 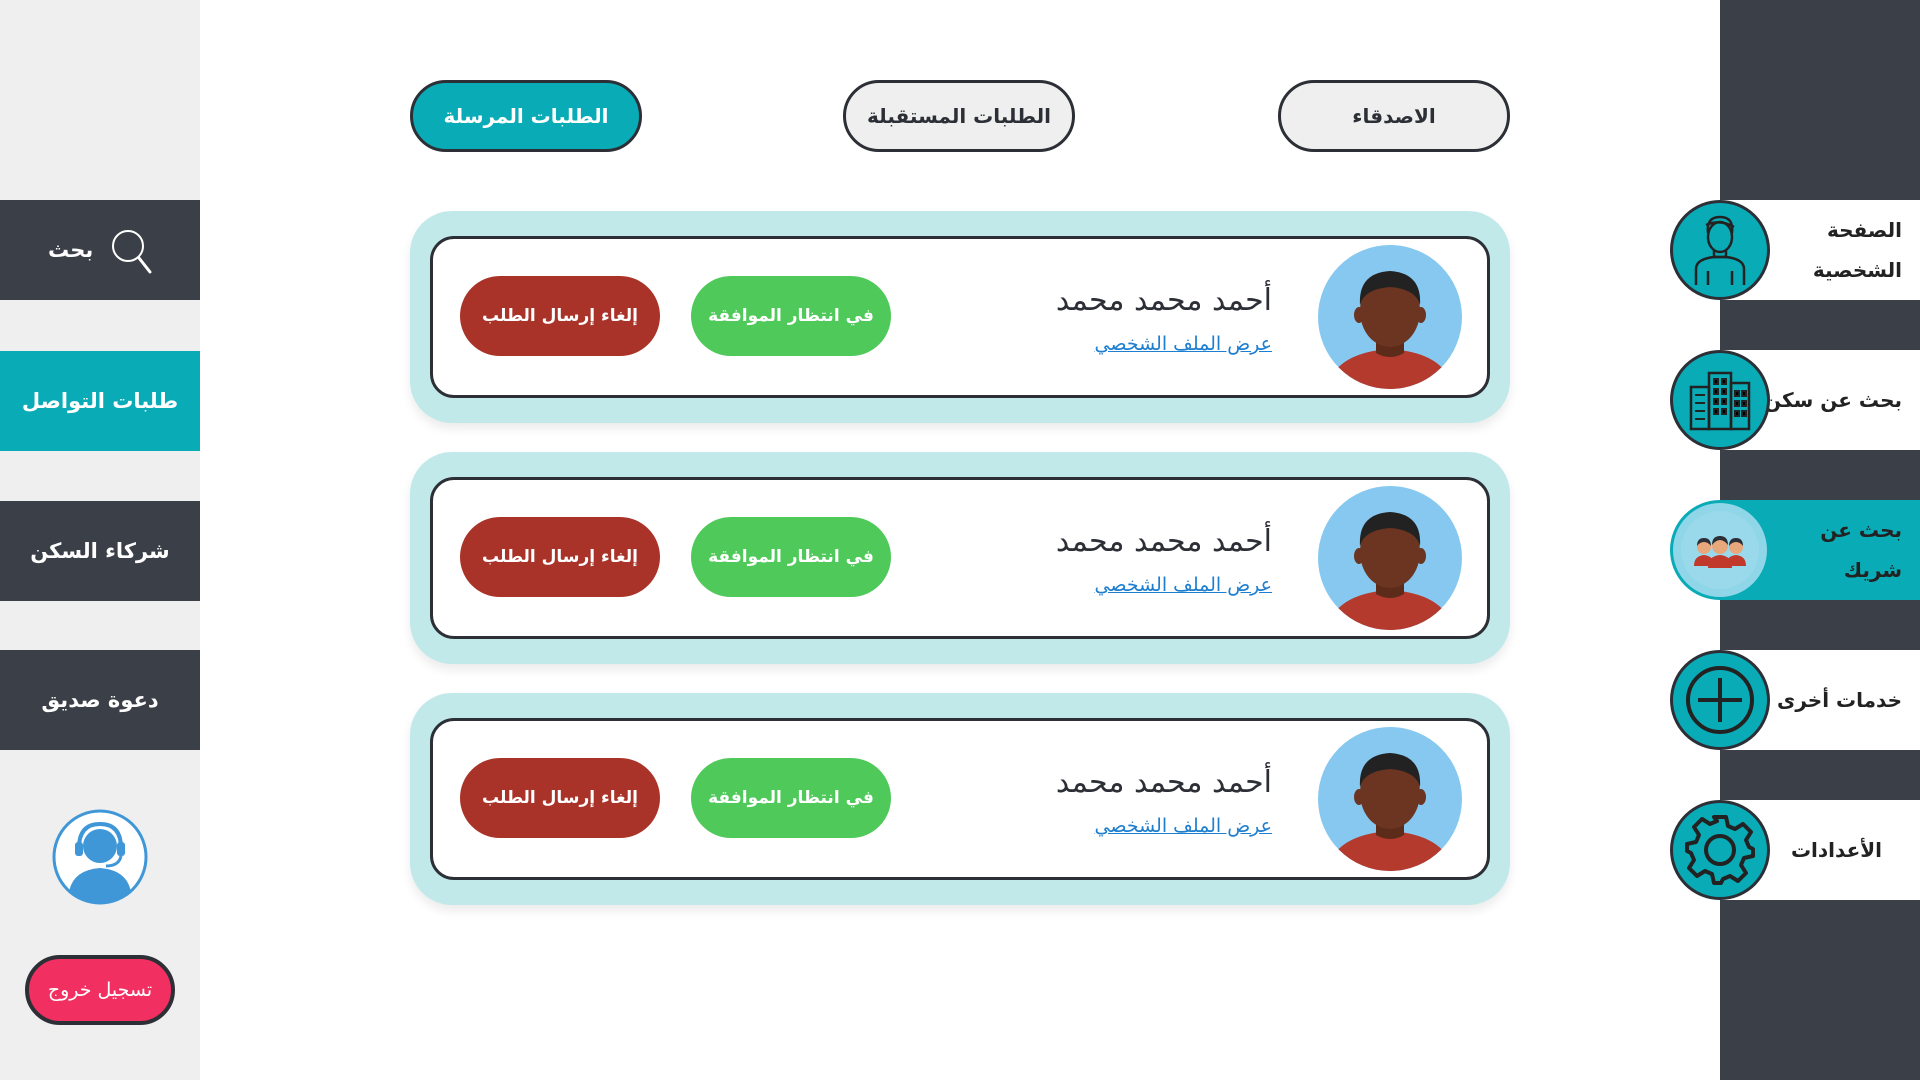 I want to click on nav-profile-circle, so click(x=1720, y=250).